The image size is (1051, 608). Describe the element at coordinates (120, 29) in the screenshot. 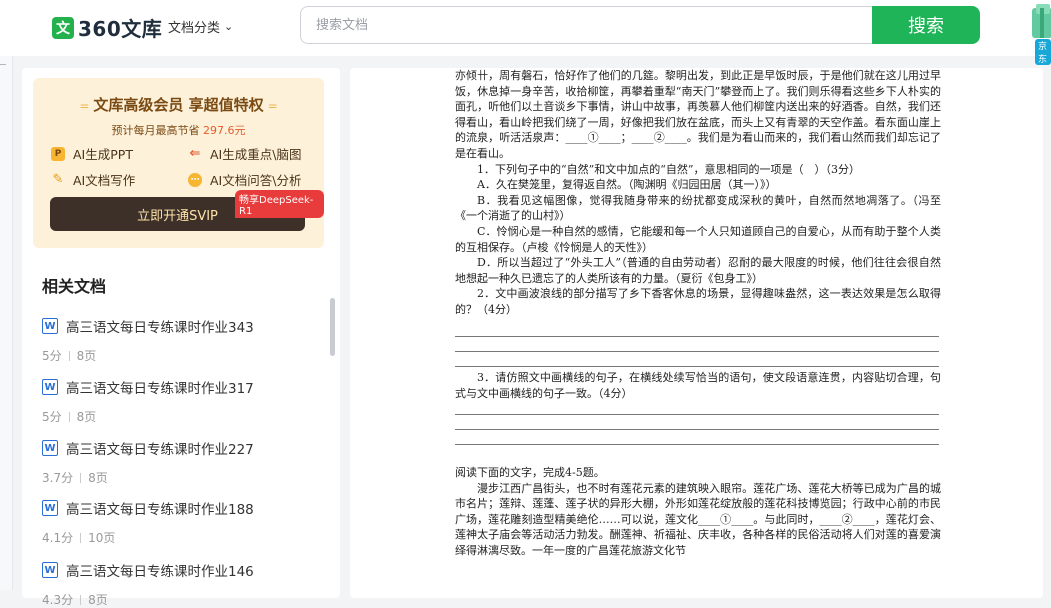

I see `logo-text: 360文库` at that location.